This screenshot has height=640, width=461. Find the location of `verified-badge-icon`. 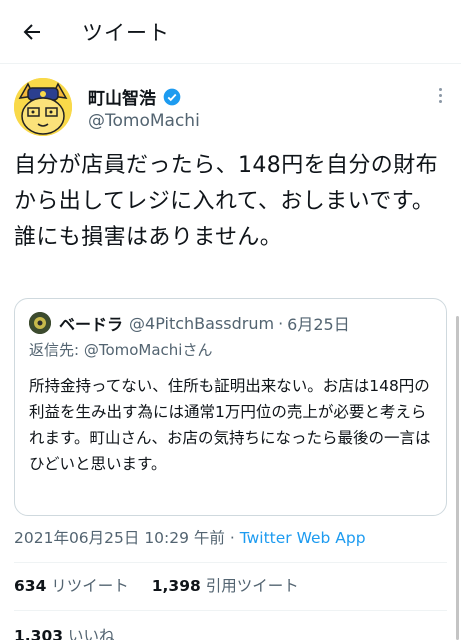

verified-badge-icon is located at coordinates (172, 96).